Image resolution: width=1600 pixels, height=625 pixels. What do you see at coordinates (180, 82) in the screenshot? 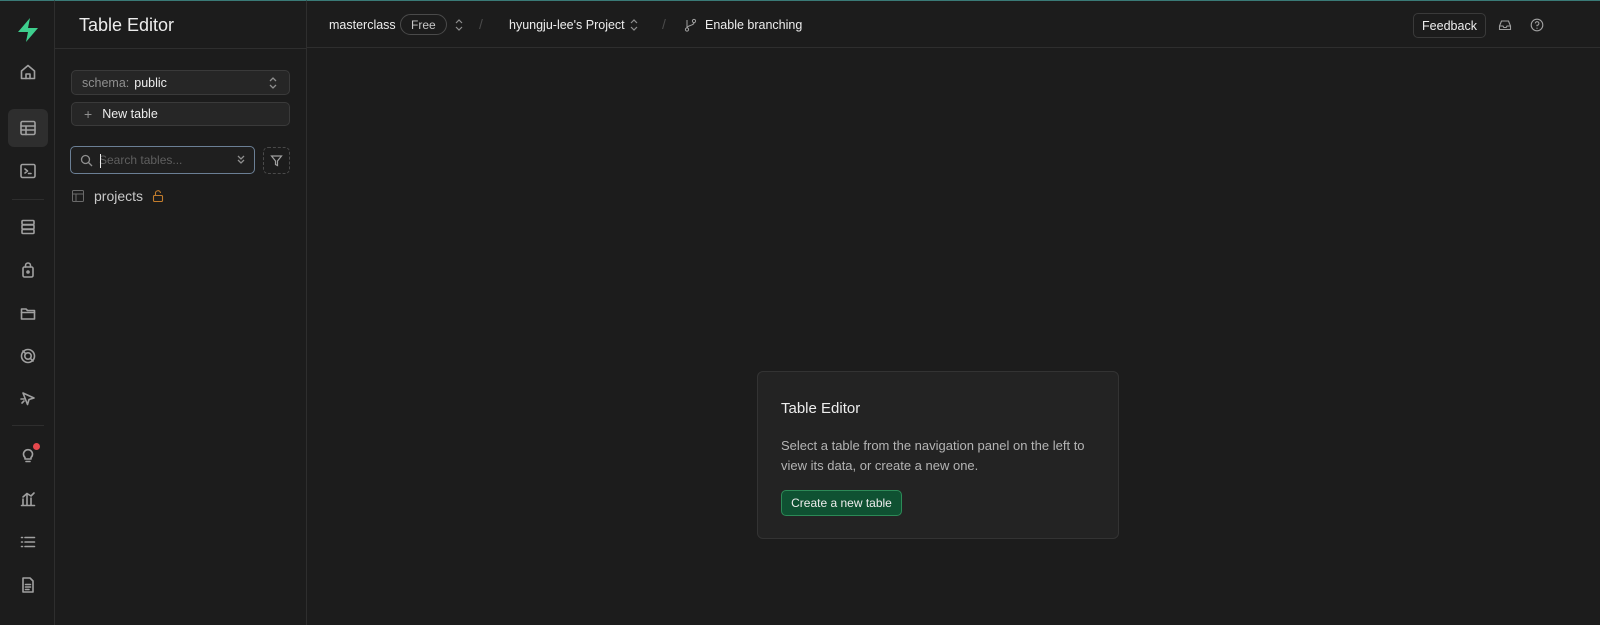
I see `schema-selector: schema: public` at bounding box center [180, 82].